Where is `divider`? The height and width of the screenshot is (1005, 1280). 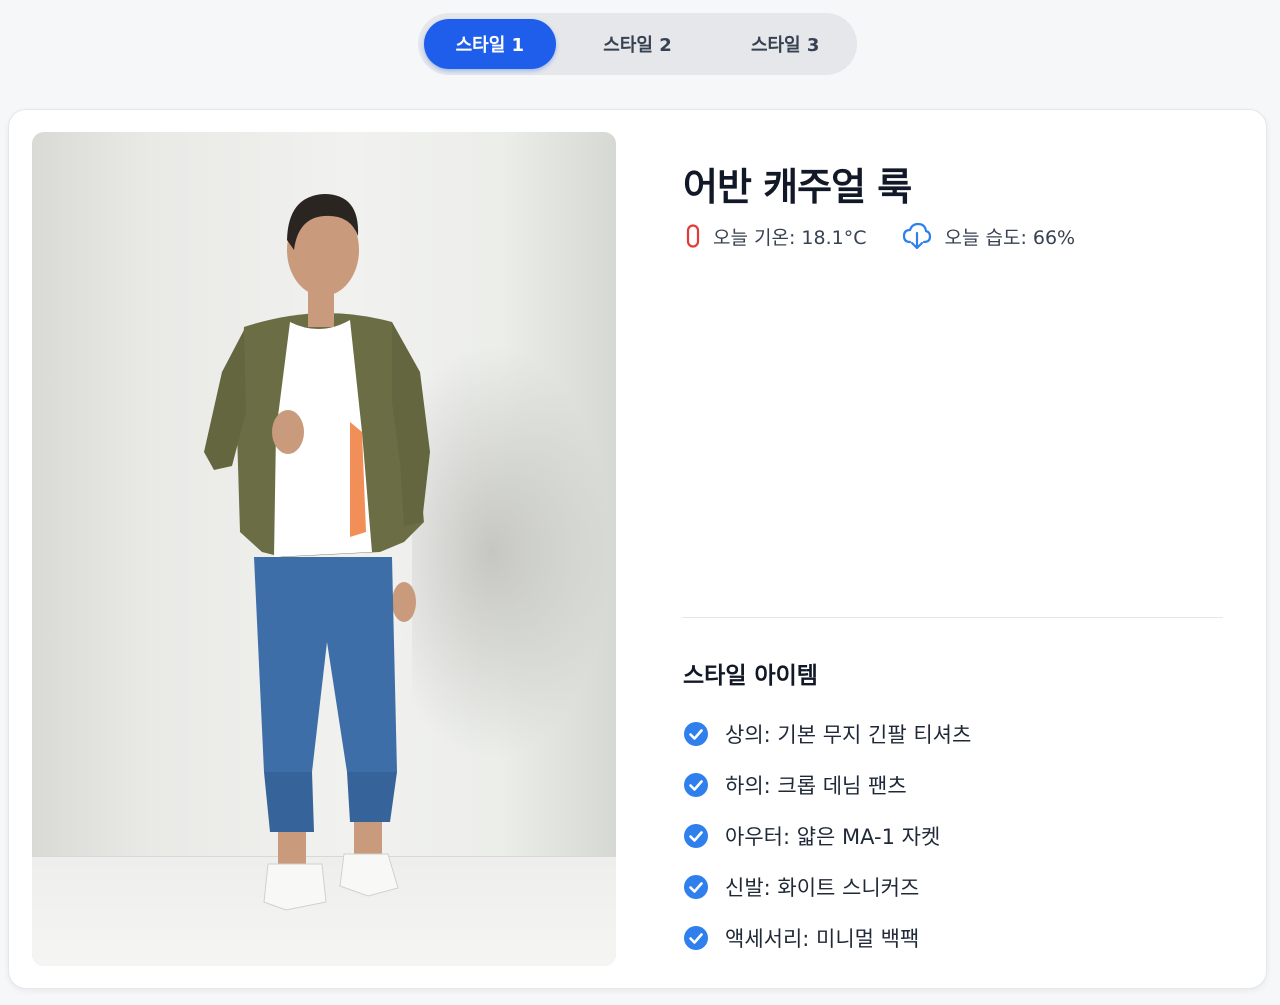
divider is located at coordinates (952, 617).